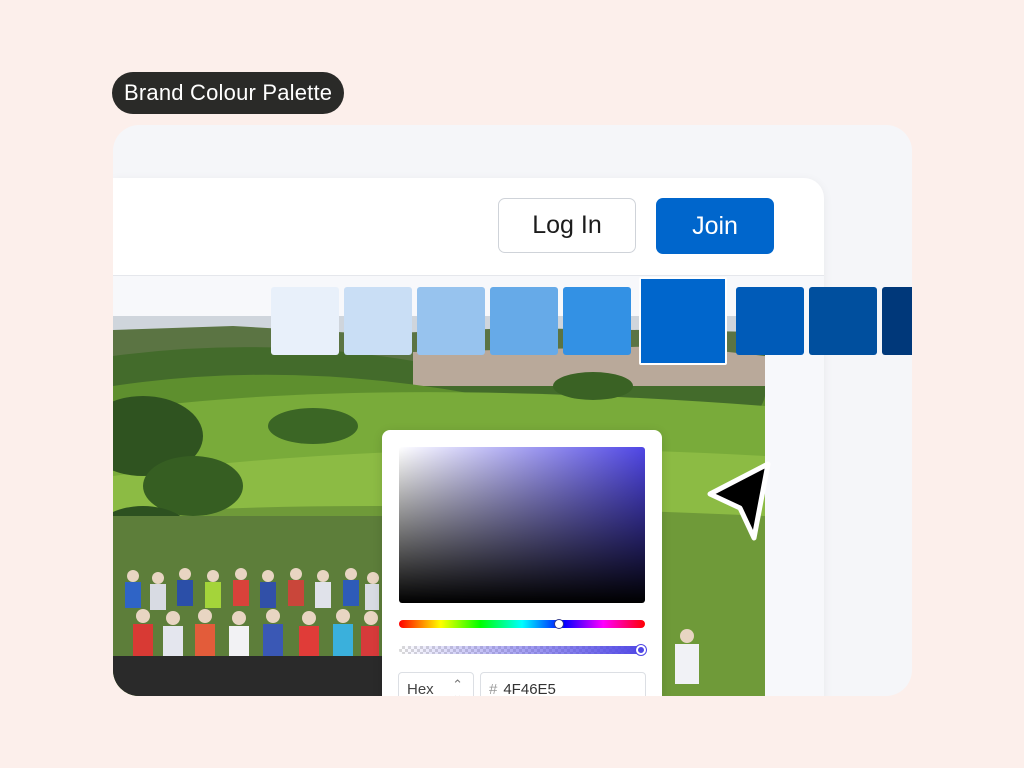  I want to click on format-select: Hex ⌃ ⌄, so click(436, 684).